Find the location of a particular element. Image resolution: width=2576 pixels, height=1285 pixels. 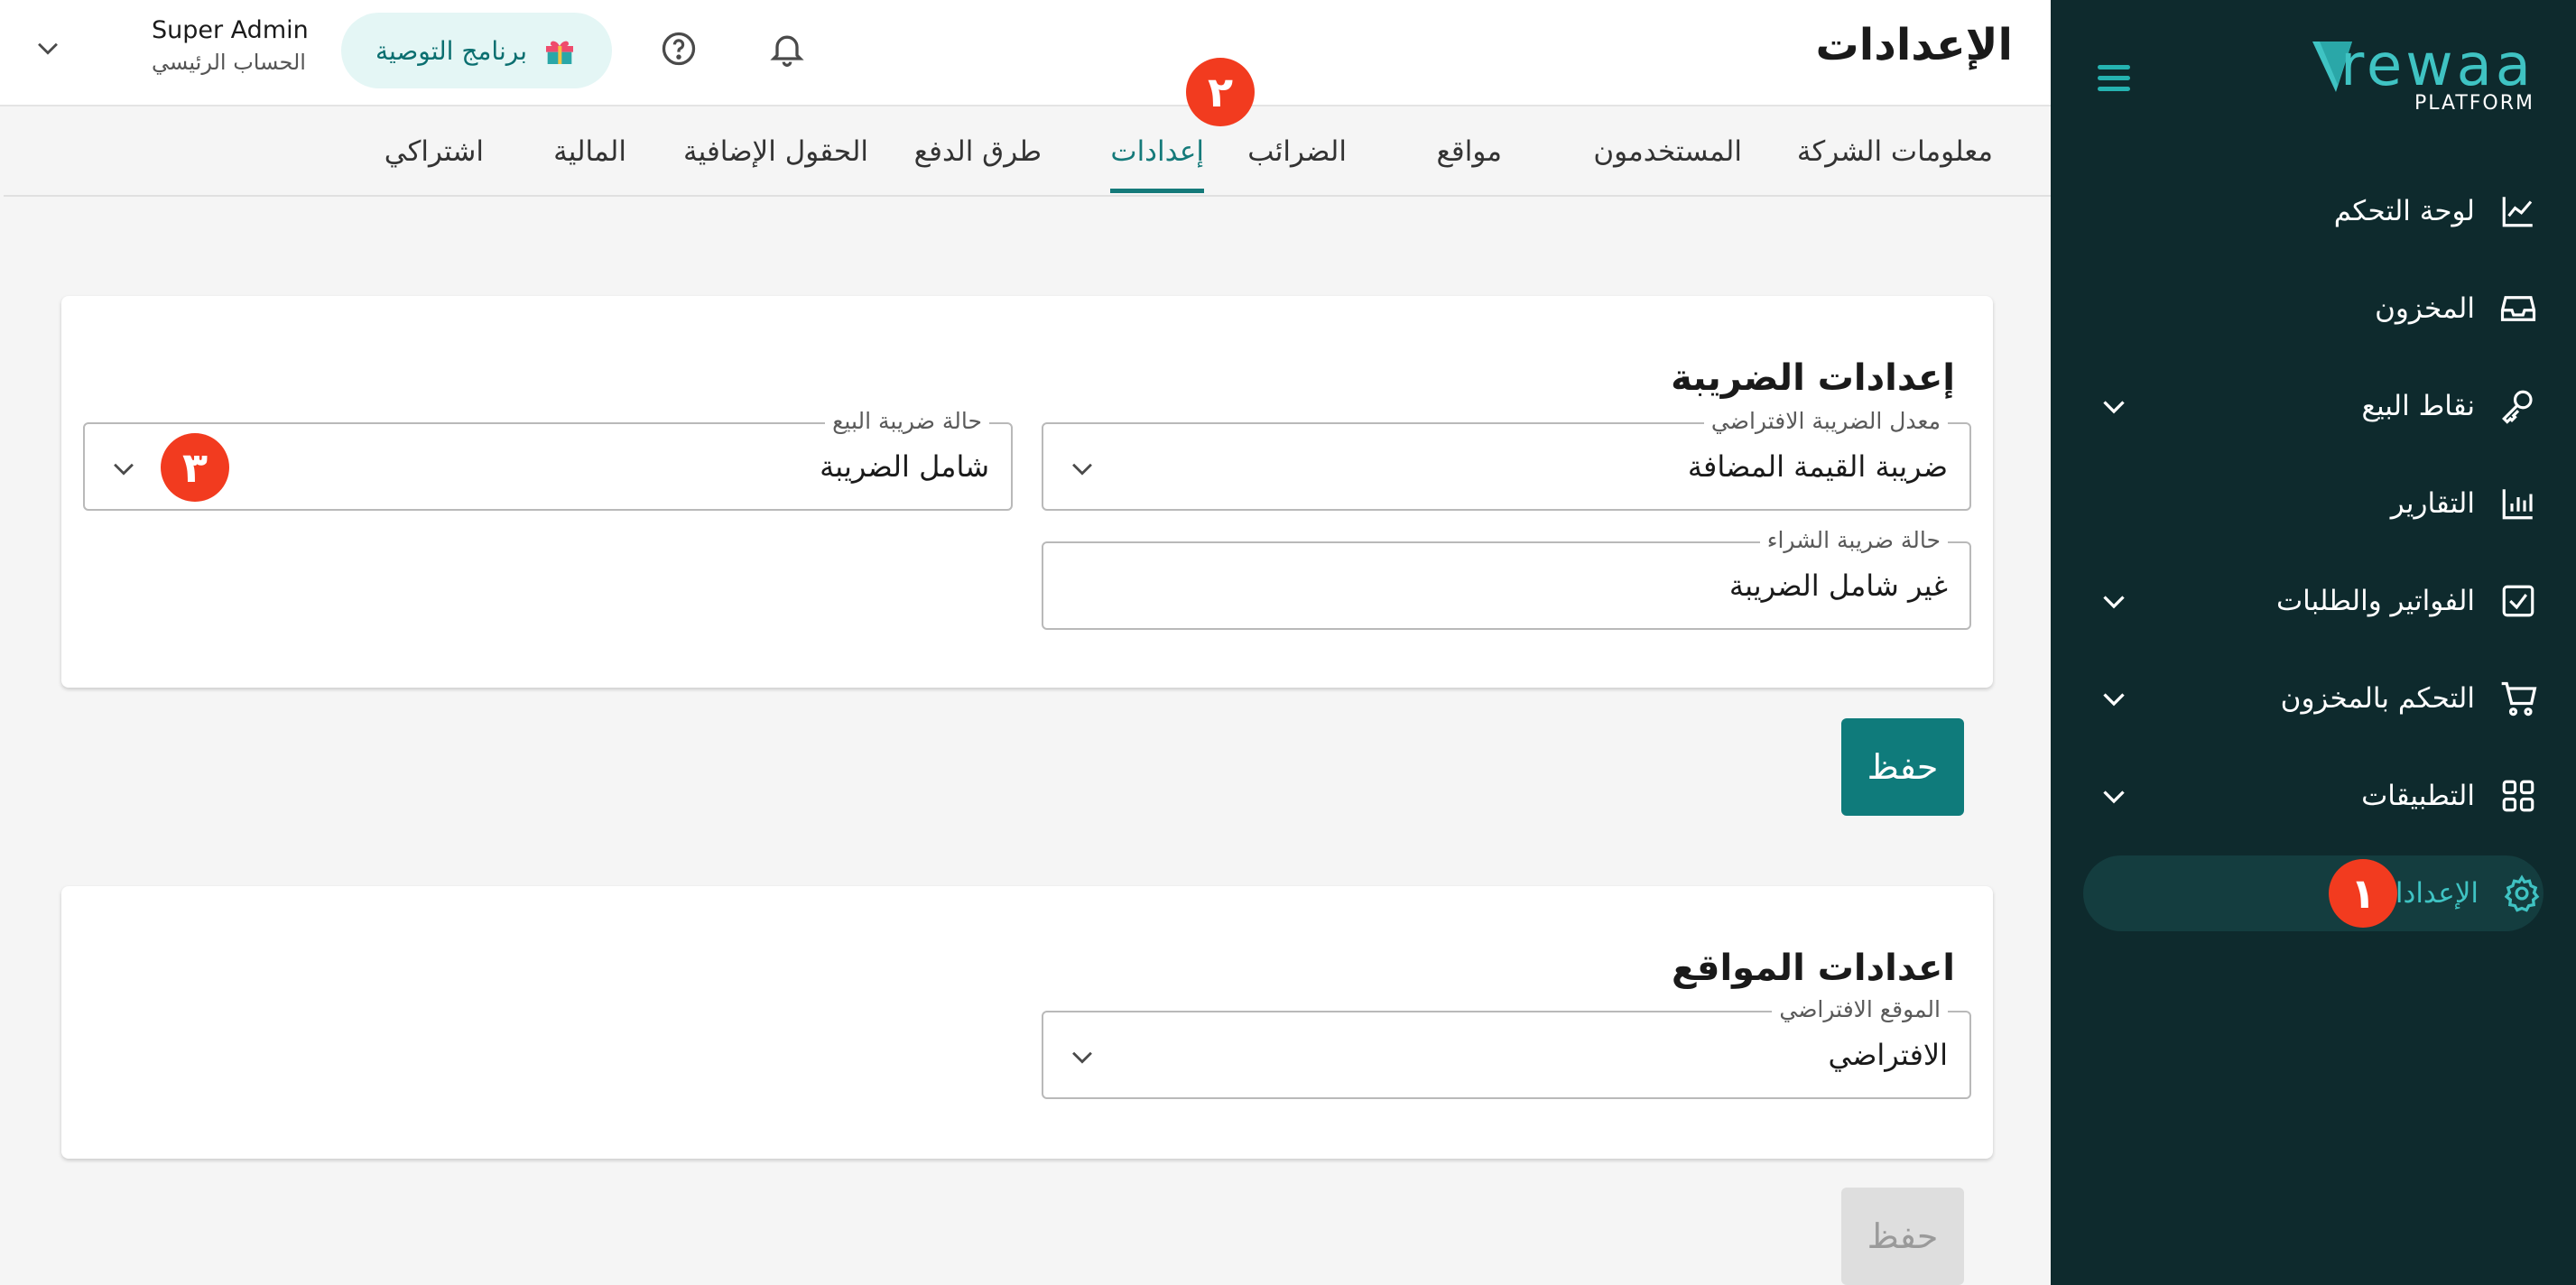

tax-settings-title: إعدادات الضريبة is located at coordinates (1813, 378).